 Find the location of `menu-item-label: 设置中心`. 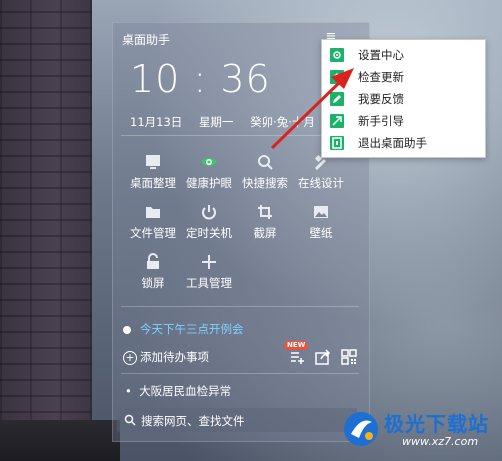

menu-item-label: 设置中心 is located at coordinates (381, 55).